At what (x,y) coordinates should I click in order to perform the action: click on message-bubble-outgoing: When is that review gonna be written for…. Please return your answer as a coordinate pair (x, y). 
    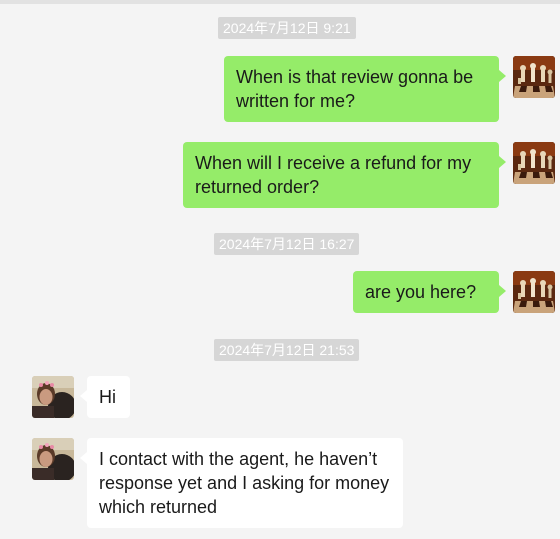
    Looking at the image, I should click on (365, 89).